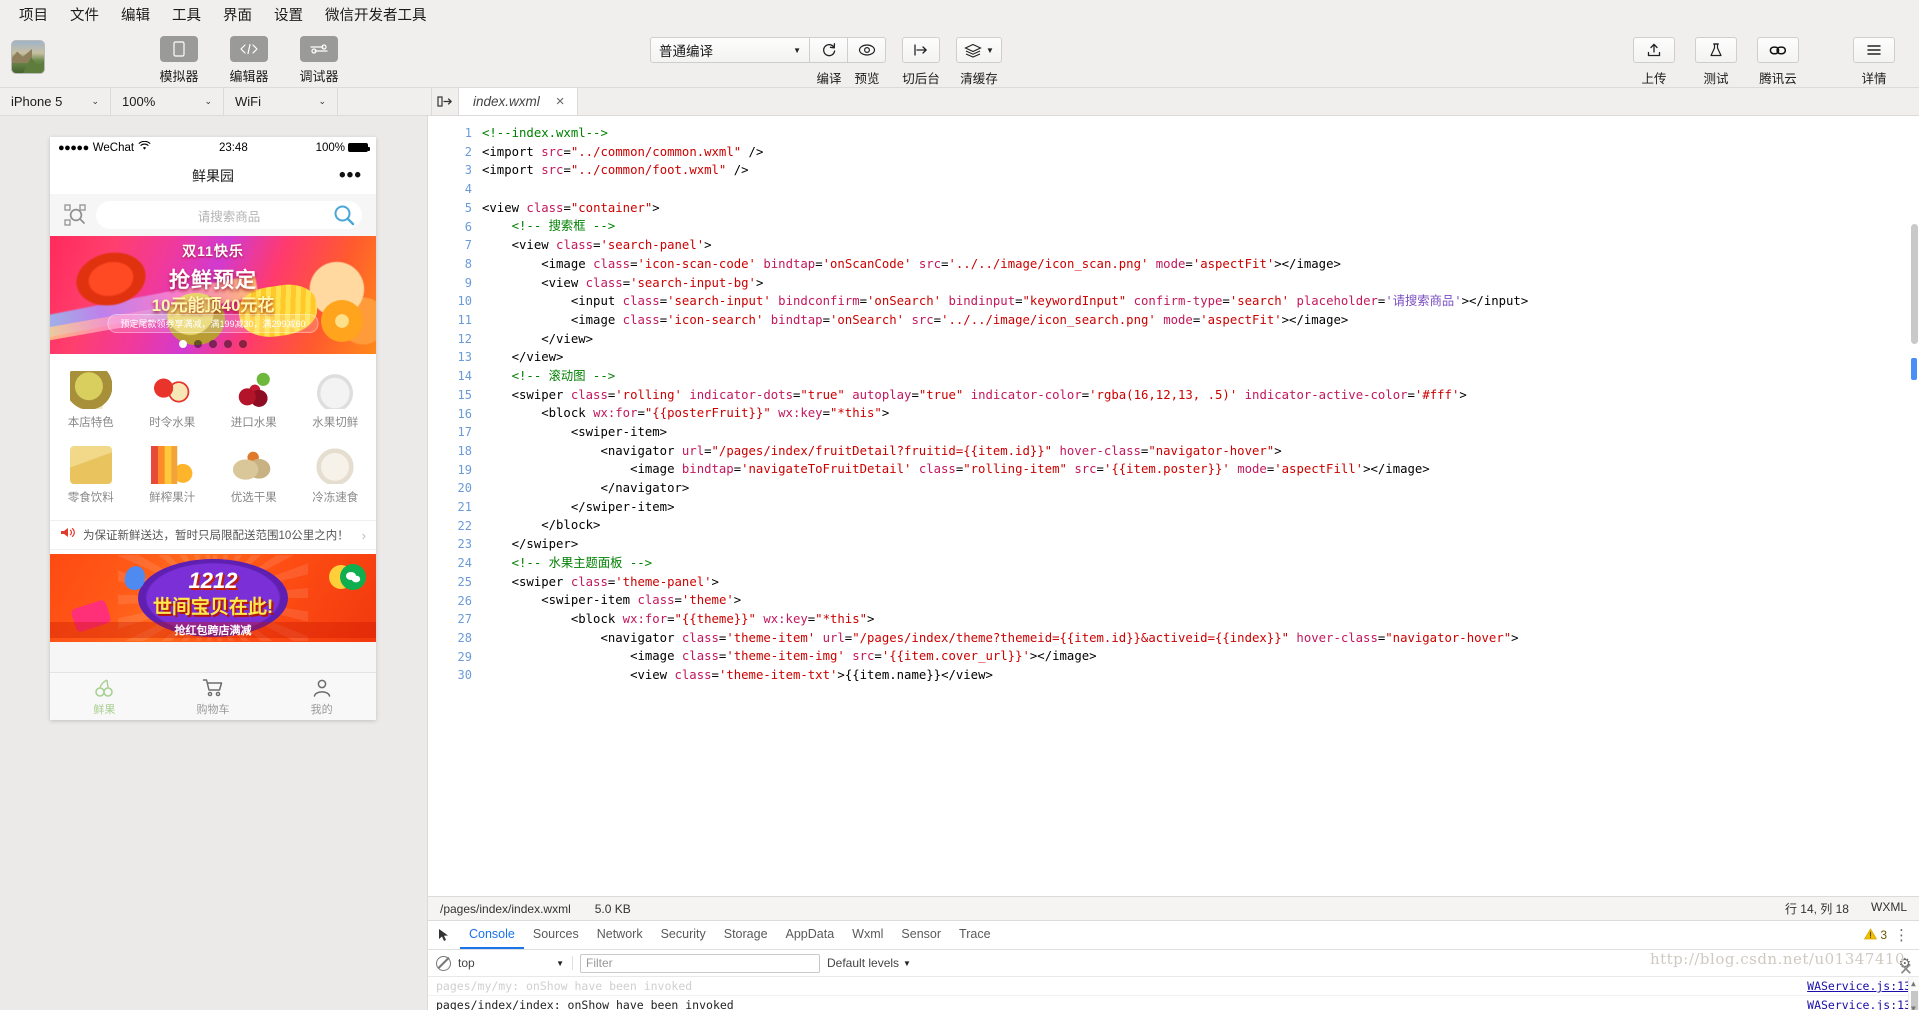 The image size is (1919, 1010). Describe the element at coordinates (1200, 245) in the screenshot. I see `code-line: <view class='search-panel'>` at that location.